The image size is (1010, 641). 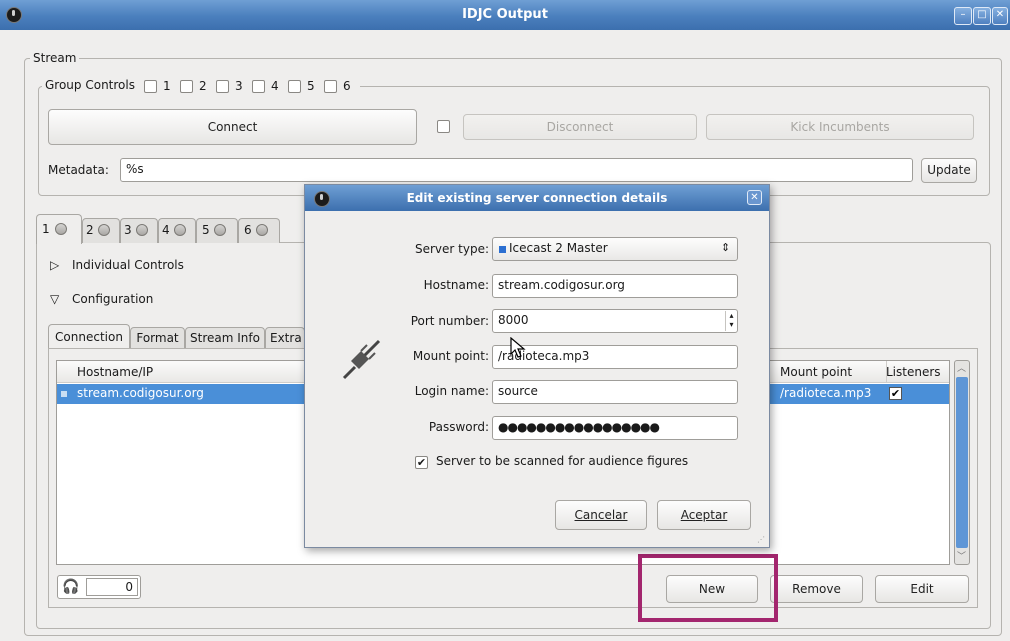 What do you see at coordinates (708, 588) in the screenshot?
I see `highlight-box` at bounding box center [708, 588].